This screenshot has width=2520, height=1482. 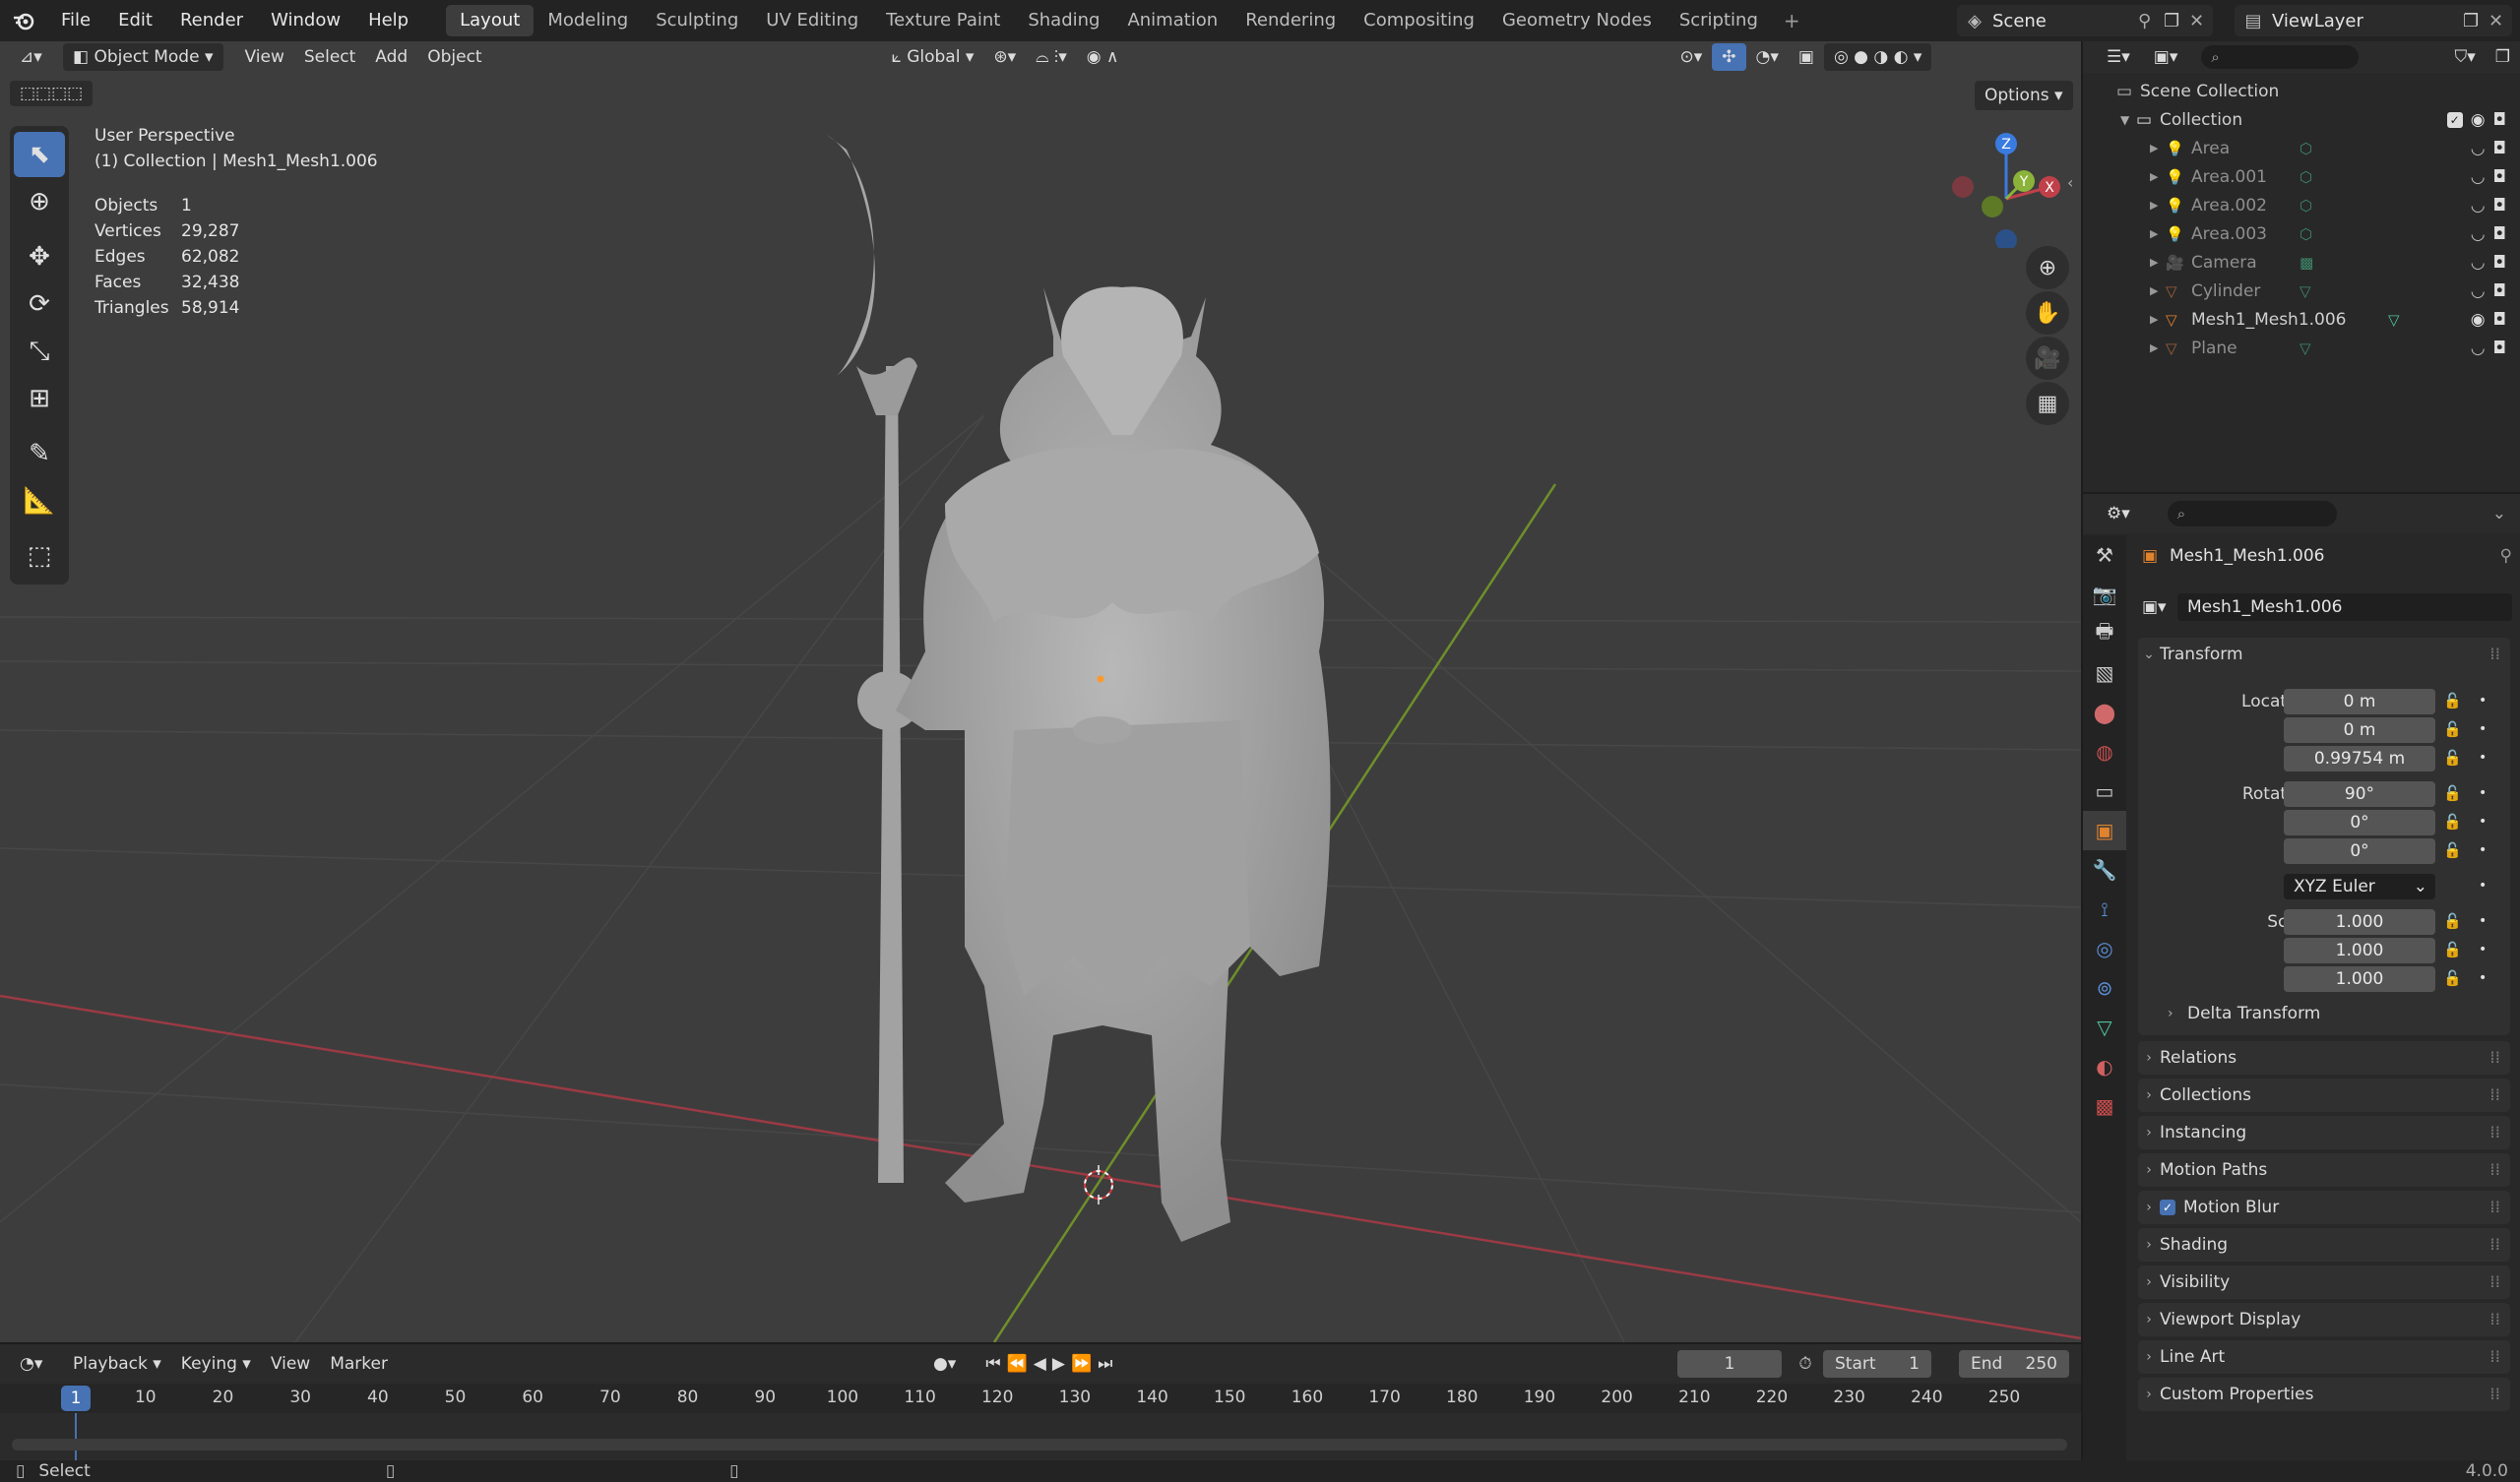 What do you see at coordinates (2104, 870) in the screenshot?
I see `modifier-tab-icon: 🔧` at bounding box center [2104, 870].